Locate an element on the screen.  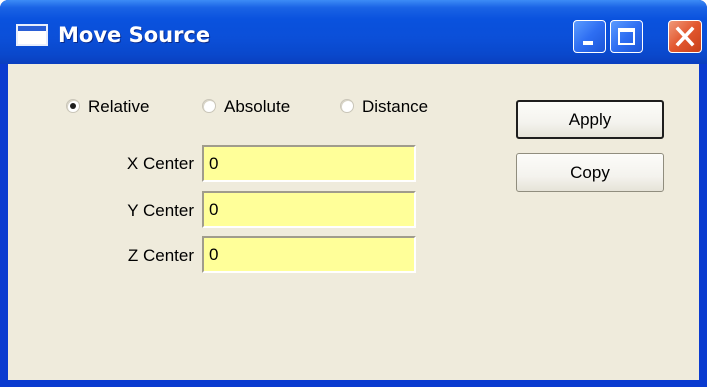
window-title: Move Source is located at coordinates (134, 35).